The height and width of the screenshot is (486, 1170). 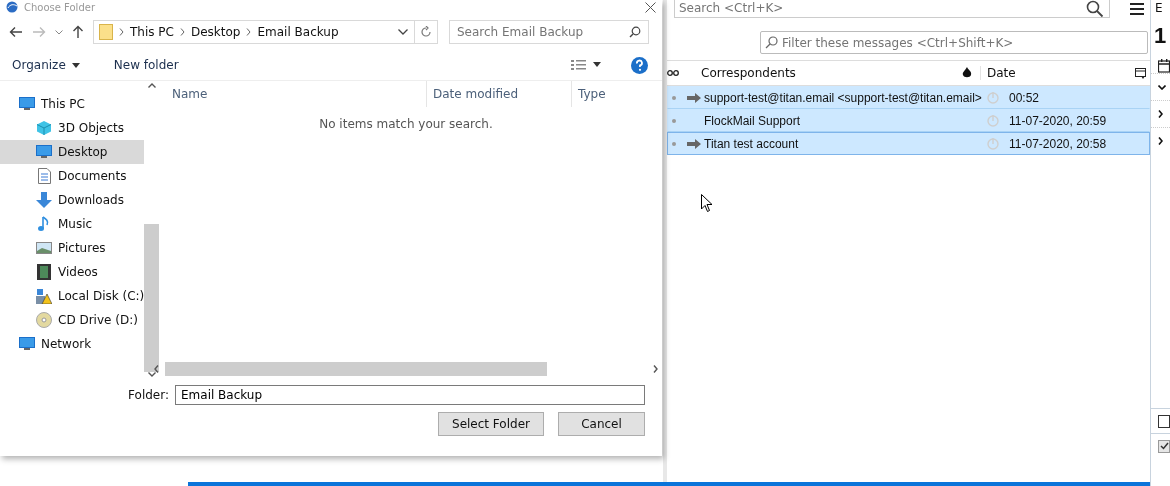 What do you see at coordinates (44, 128) in the screenshot?
I see `cube-icon` at bounding box center [44, 128].